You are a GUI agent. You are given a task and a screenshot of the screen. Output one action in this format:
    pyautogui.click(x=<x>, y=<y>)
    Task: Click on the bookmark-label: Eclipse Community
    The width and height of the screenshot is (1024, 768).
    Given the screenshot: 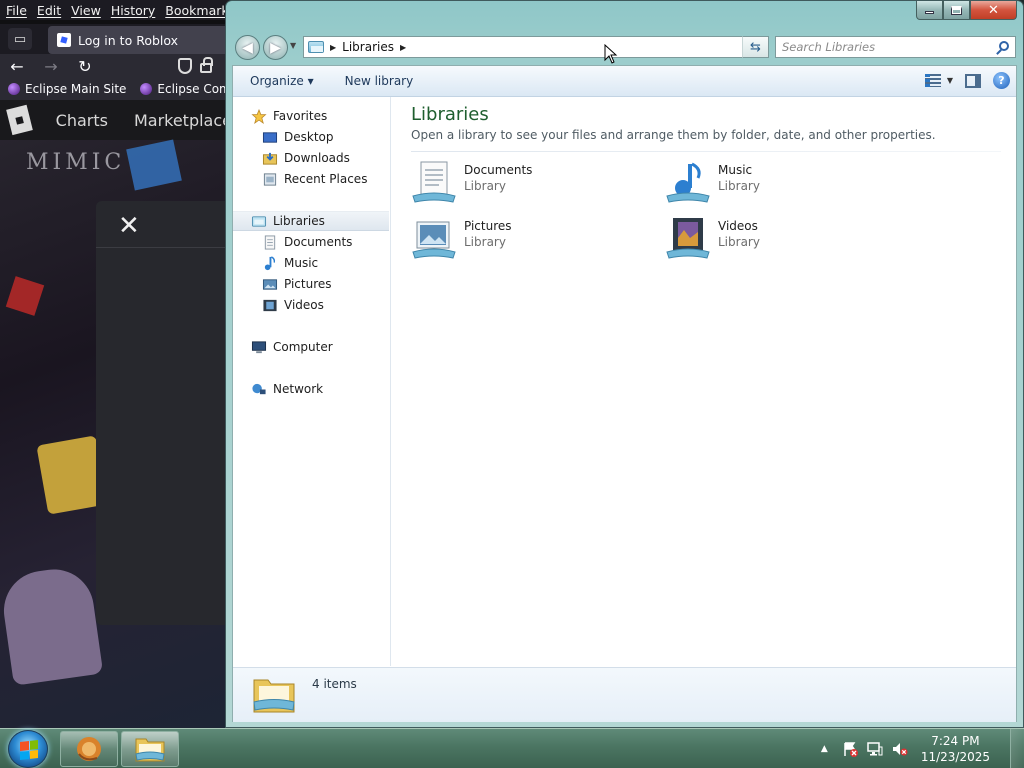 What is the action you would take?
    pyautogui.click(x=194, y=89)
    